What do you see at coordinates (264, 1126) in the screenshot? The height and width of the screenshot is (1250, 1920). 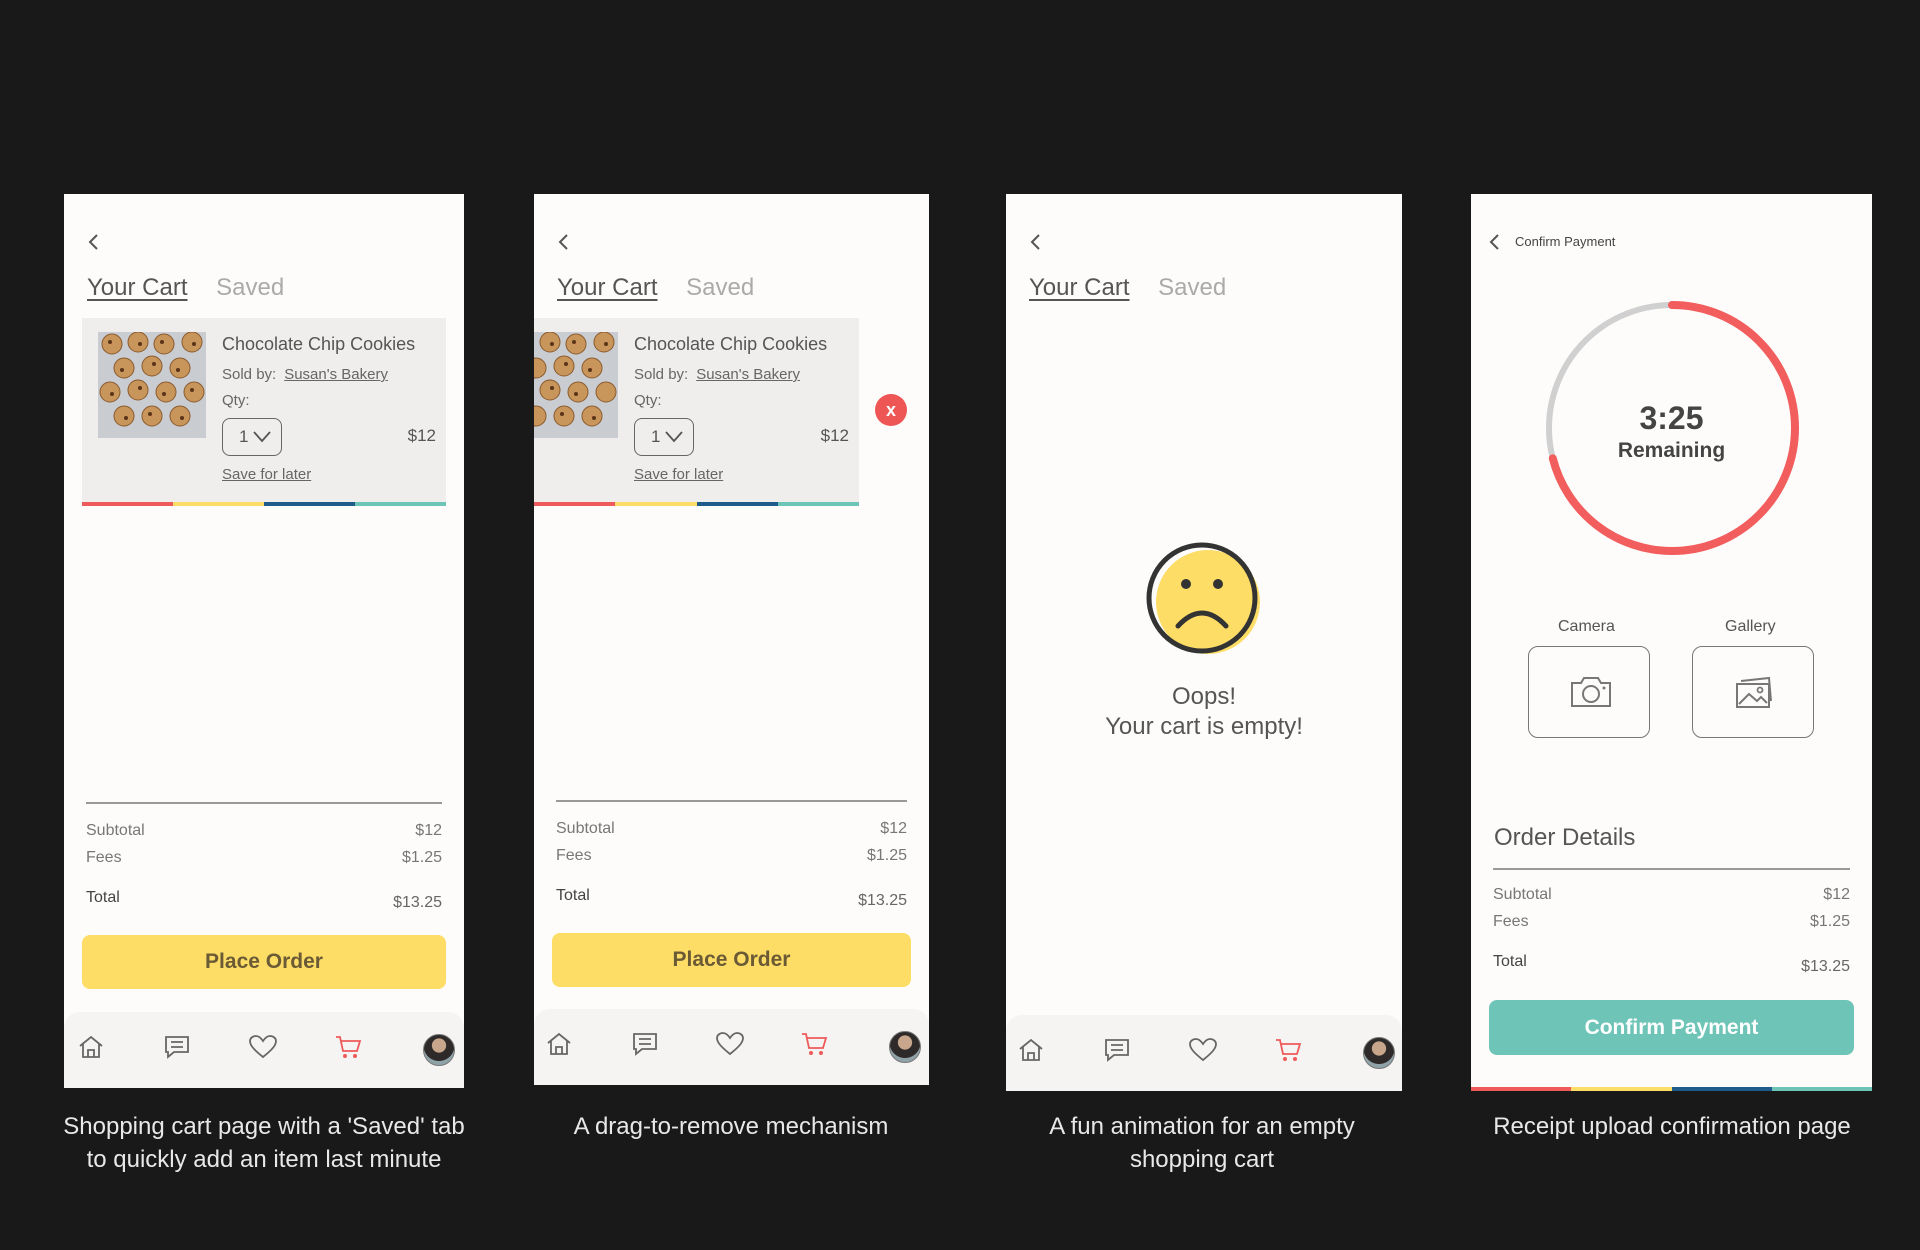 I see `caption-cart-line-1: Shopping cart page with a 'Saved' tab` at bounding box center [264, 1126].